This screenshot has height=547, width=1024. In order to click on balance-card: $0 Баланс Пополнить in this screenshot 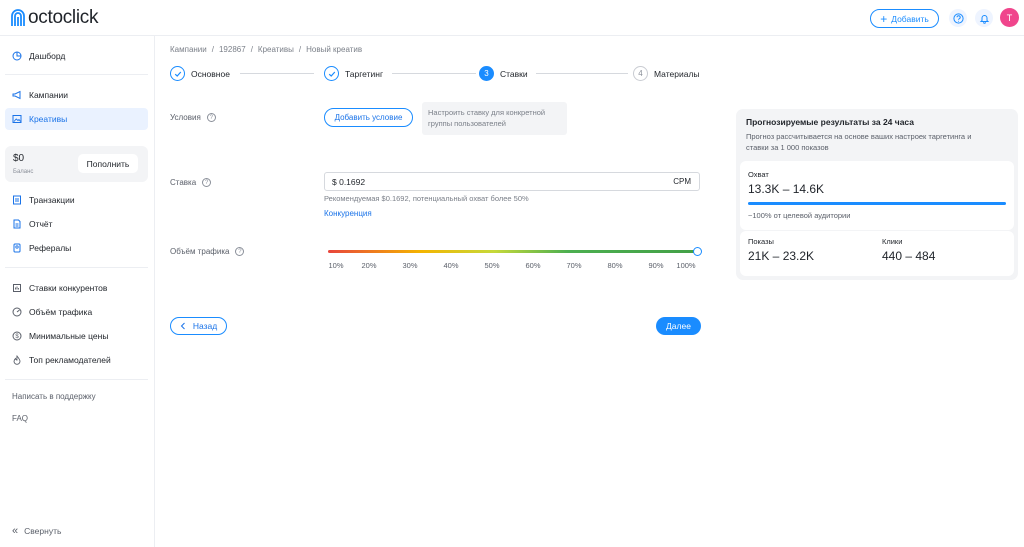, I will do `click(76, 164)`.